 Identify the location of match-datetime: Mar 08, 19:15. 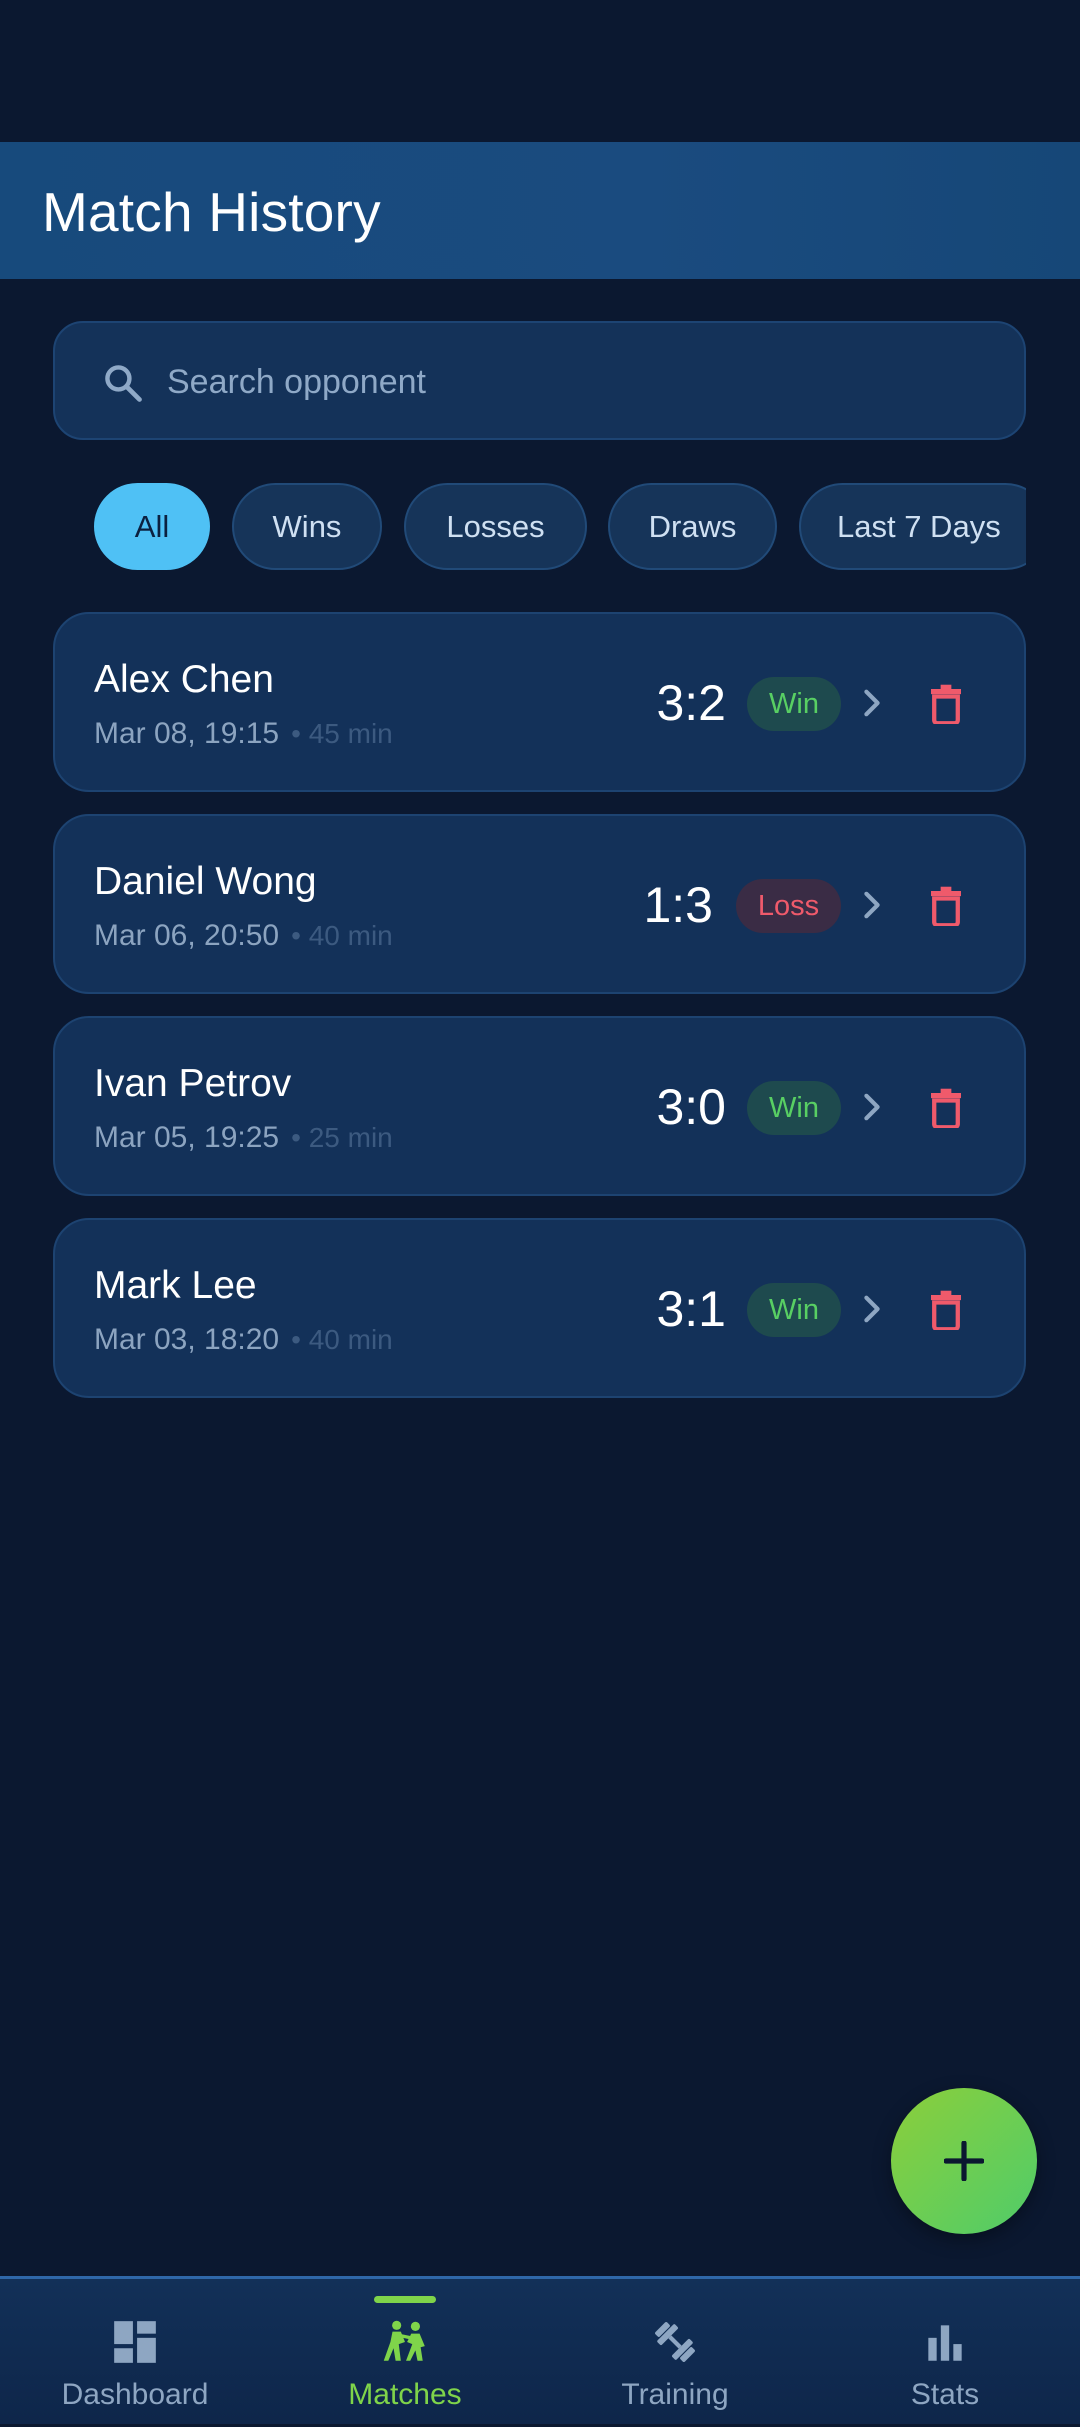
(187, 733).